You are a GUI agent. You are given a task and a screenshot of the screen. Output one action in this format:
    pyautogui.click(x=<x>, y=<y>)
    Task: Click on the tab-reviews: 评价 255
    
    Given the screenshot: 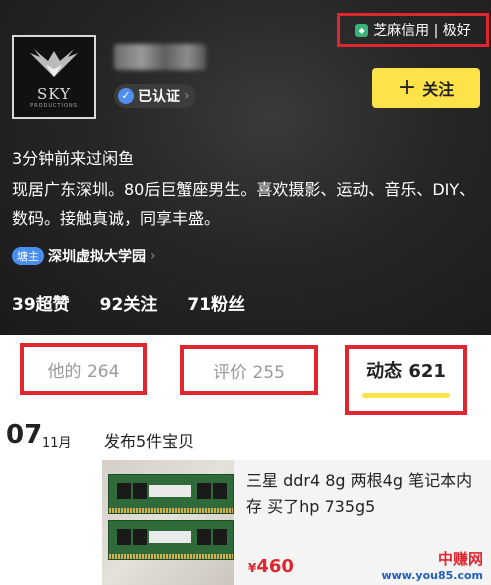 What is the action you would take?
    pyautogui.click(x=249, y=370)
    